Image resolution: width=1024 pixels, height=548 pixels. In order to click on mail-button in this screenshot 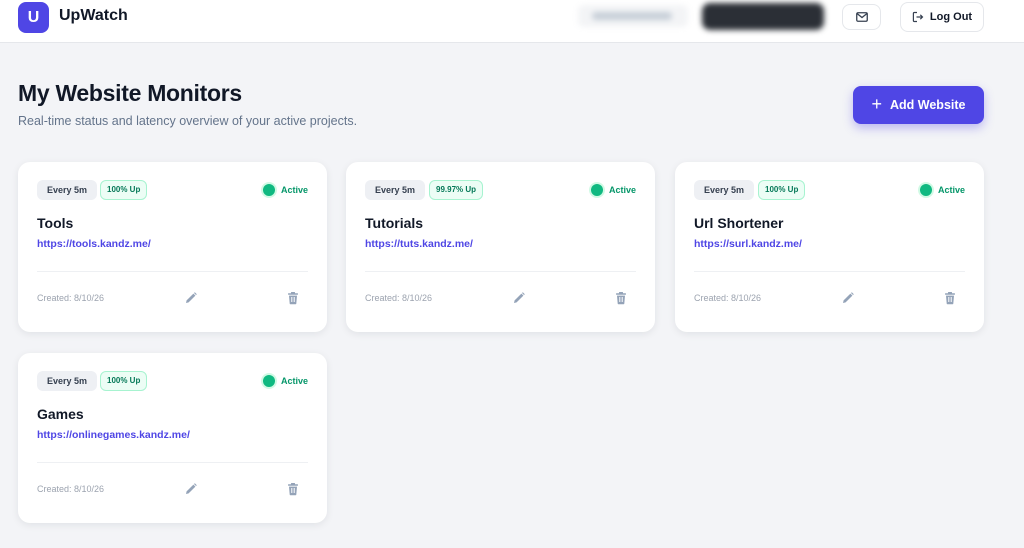, I will do `click(861, 17)`.